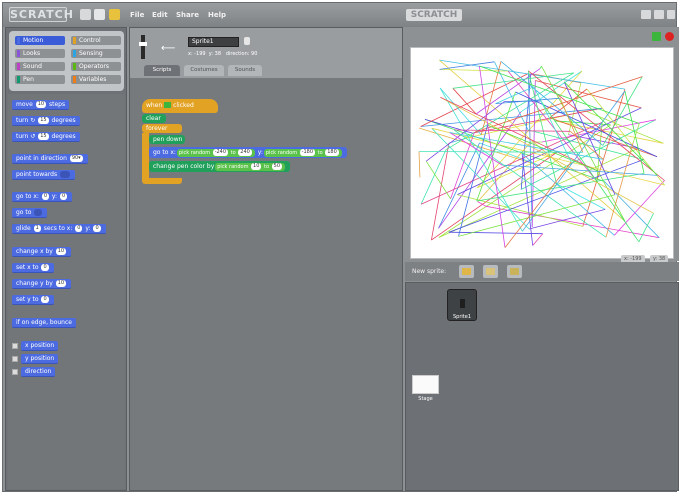 The height and width of the screenshot is (494, 680). Describe the element at coordinates (247, 41) in the screenshot. I see `lock-icon` at that location.